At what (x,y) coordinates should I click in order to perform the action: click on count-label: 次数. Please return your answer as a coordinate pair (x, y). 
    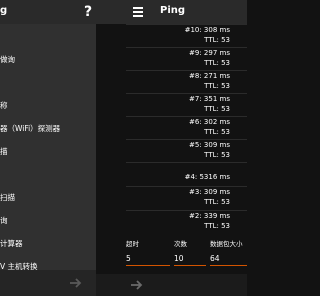
    Looking at the image, I should click on (180, 244).